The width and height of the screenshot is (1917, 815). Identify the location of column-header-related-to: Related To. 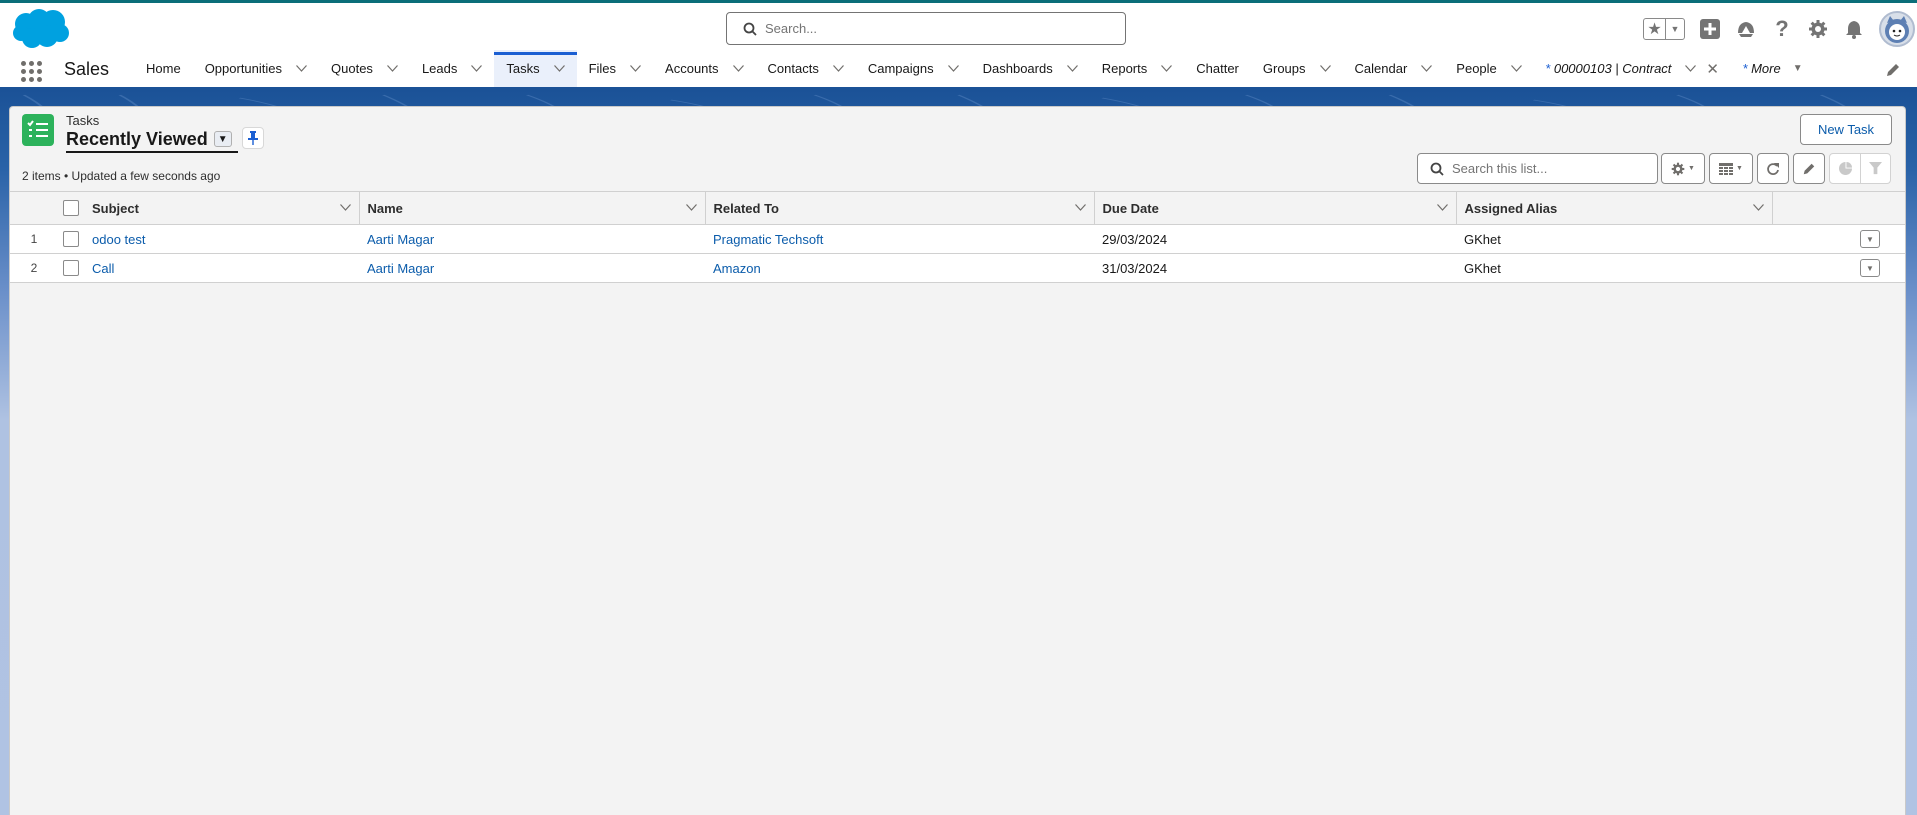
(899, 208).